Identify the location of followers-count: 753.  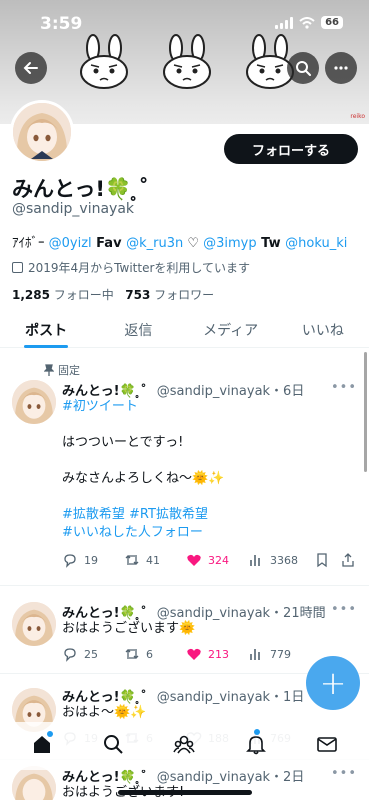
(137, 295).